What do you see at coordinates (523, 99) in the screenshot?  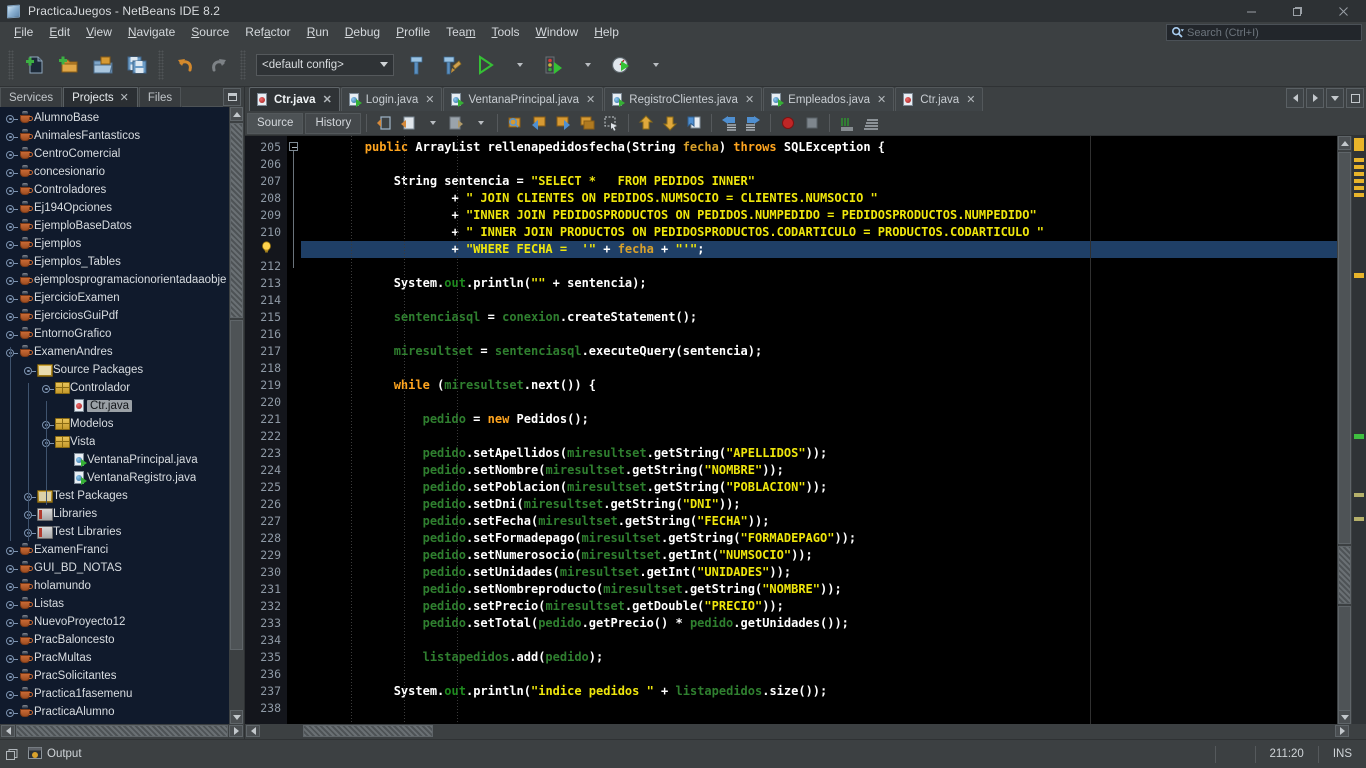 I see `editor-tab: VentanaPrincipal.java ✕` at bounding box center [523, 99].